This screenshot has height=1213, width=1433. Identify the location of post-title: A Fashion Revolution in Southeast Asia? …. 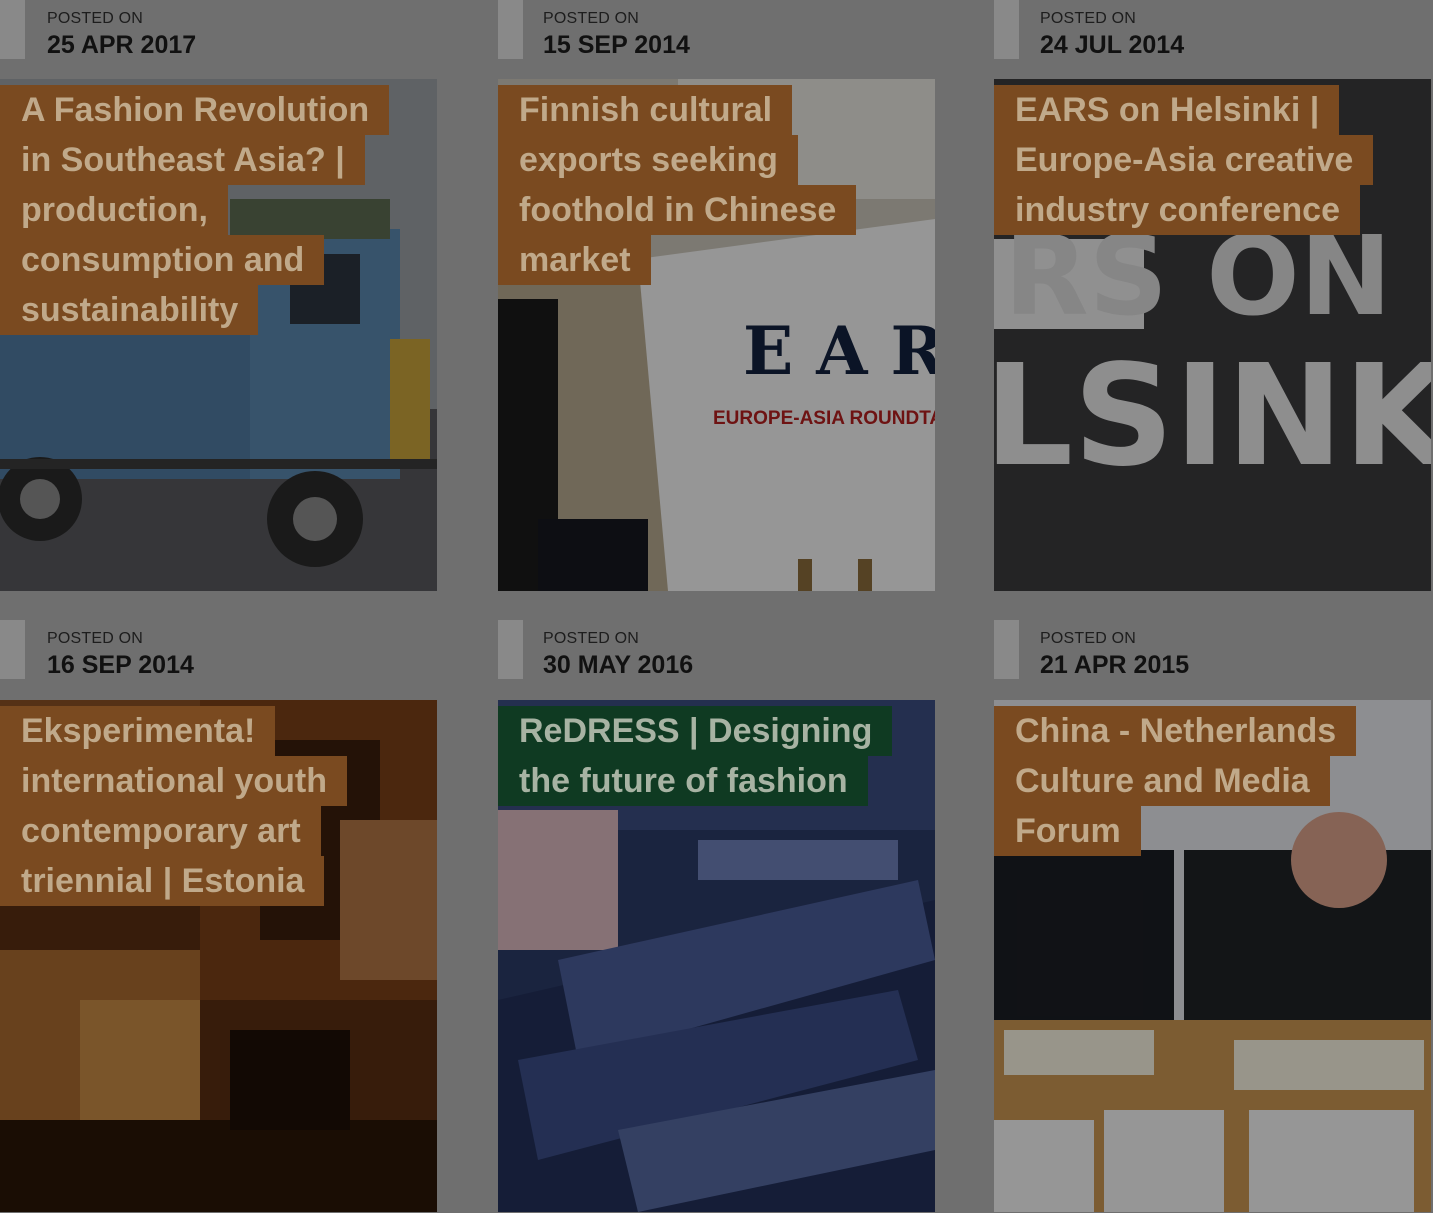
(218, 210).